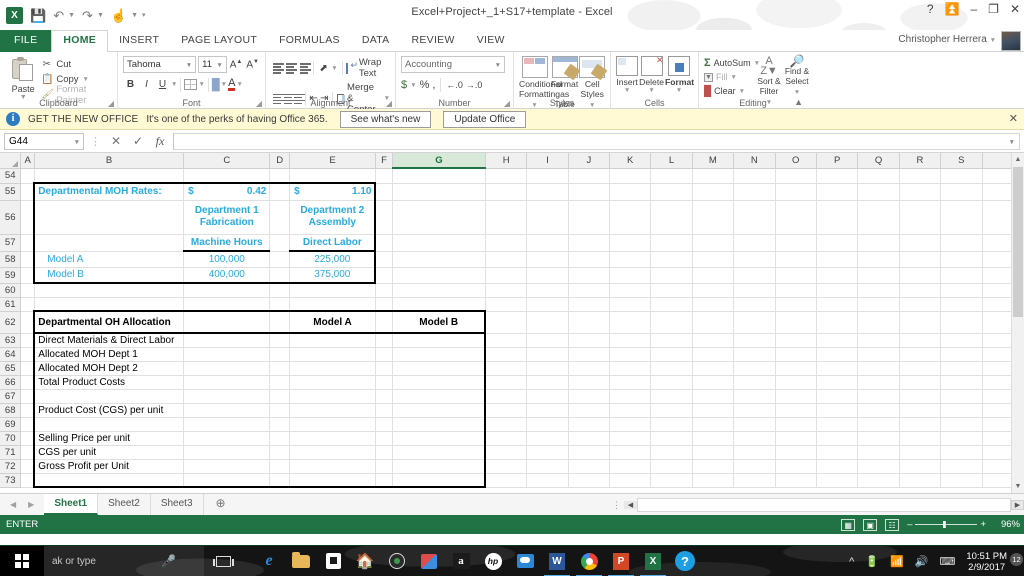 The image size is (1024, 576). What do you see at coordinates (227, 424) in the screenshot?
I see `cell-C69` at bounding box center [227, 424].